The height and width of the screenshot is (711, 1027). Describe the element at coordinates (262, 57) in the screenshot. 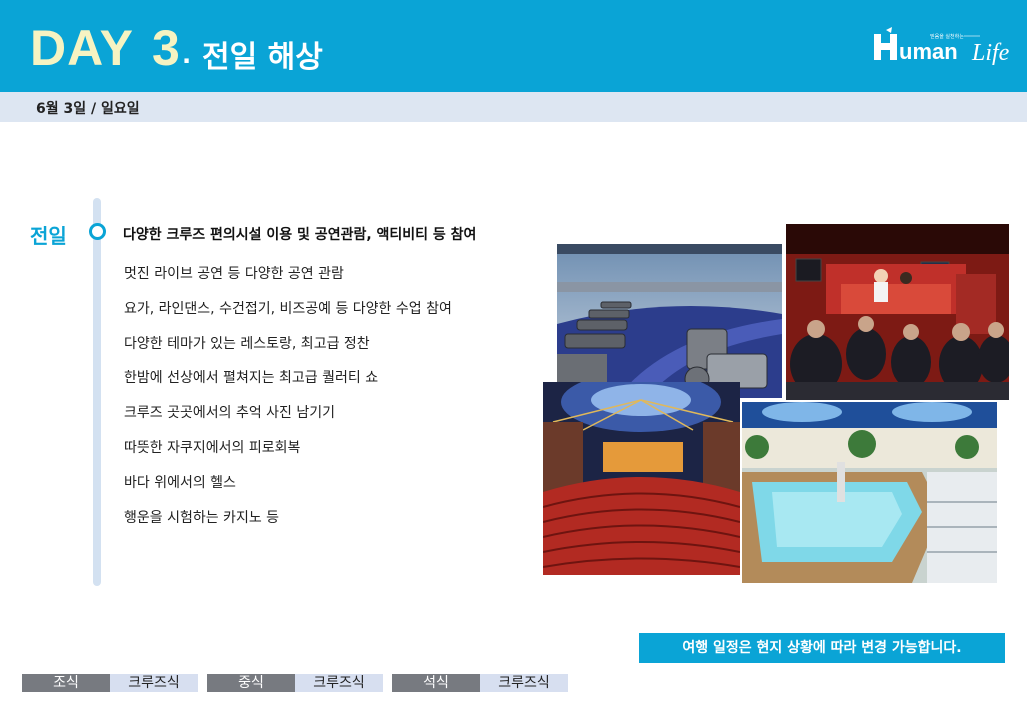

I see `page-title: 전일 해상` at that location.